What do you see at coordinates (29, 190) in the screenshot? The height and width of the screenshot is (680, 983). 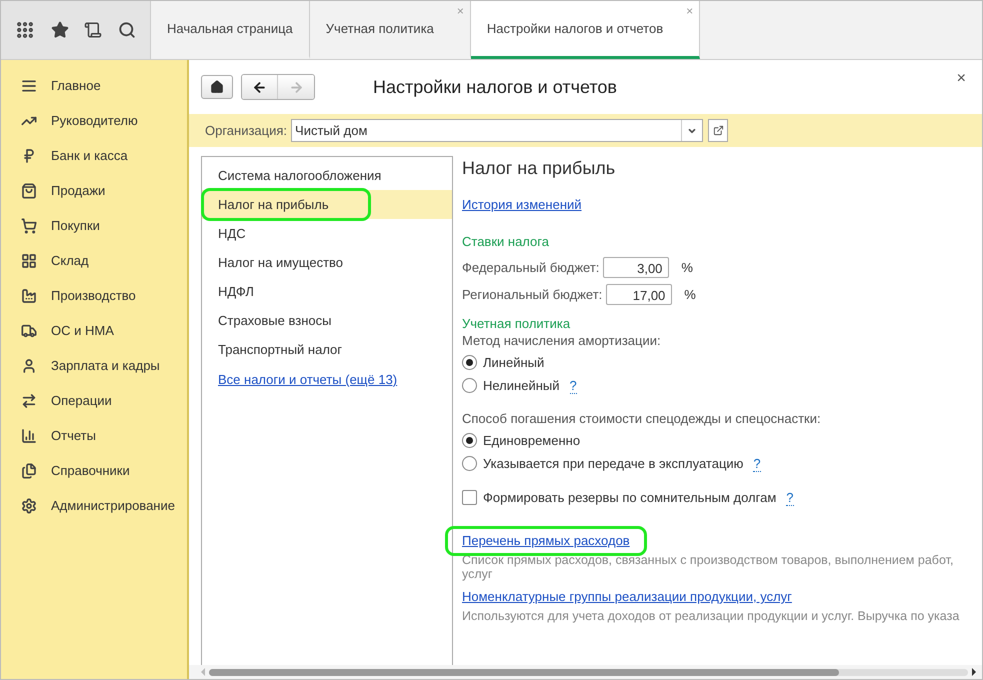 I see `bag-icon` at bounding box center [29, 190].